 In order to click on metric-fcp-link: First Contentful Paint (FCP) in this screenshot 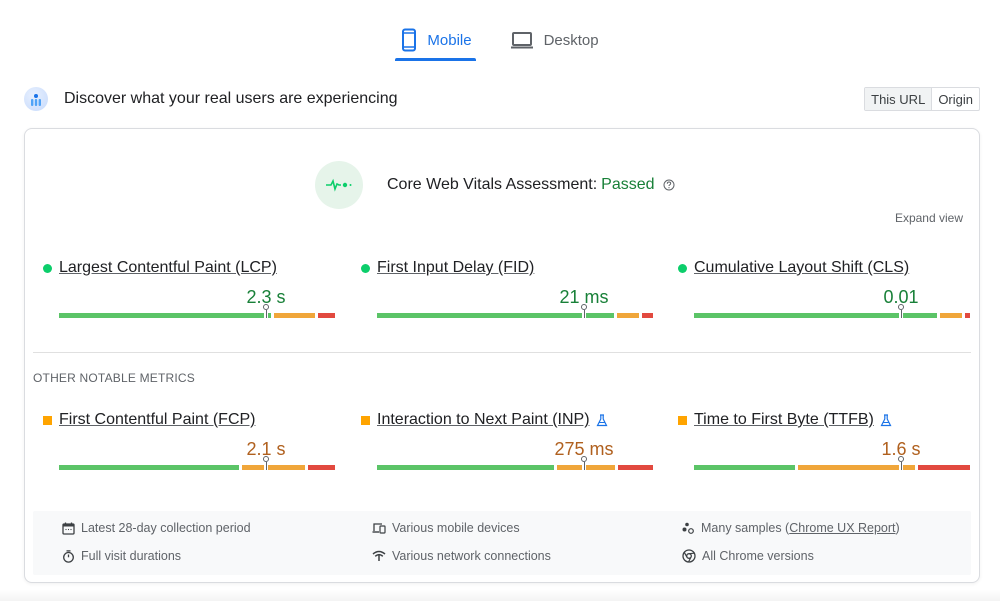, I will do `click(157, 420)`.